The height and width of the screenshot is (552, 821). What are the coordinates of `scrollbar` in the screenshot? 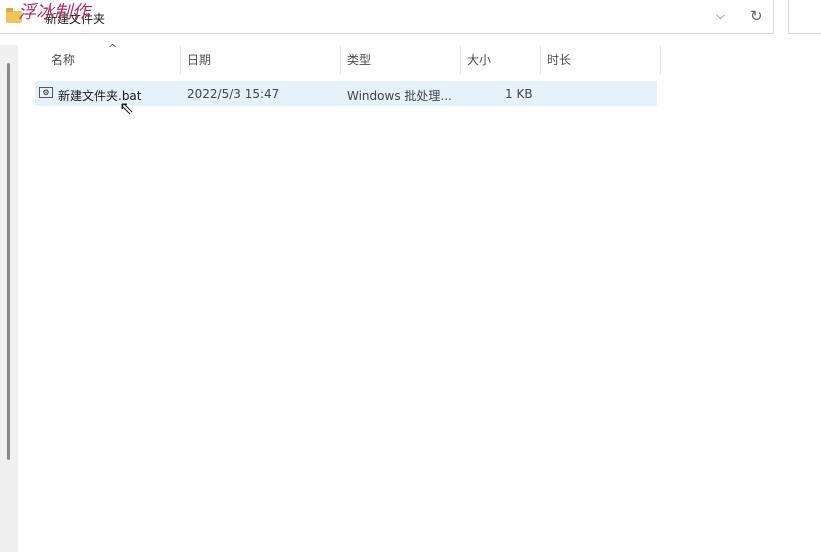 It's located at (8, 261).